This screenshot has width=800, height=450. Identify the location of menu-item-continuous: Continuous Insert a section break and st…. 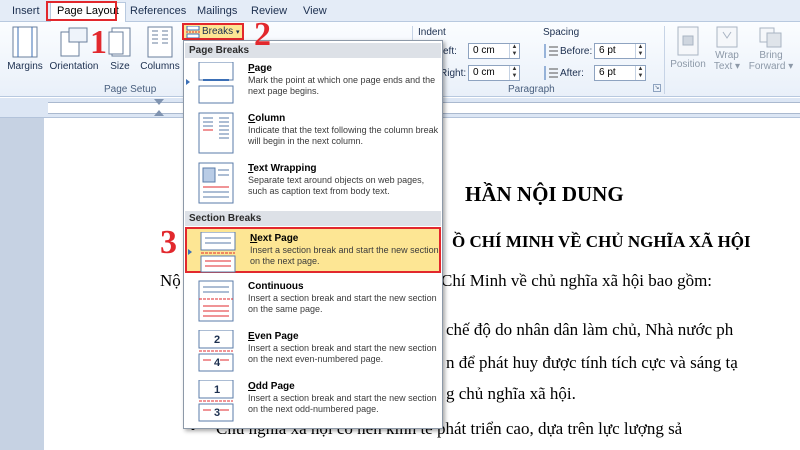
(313, 301).